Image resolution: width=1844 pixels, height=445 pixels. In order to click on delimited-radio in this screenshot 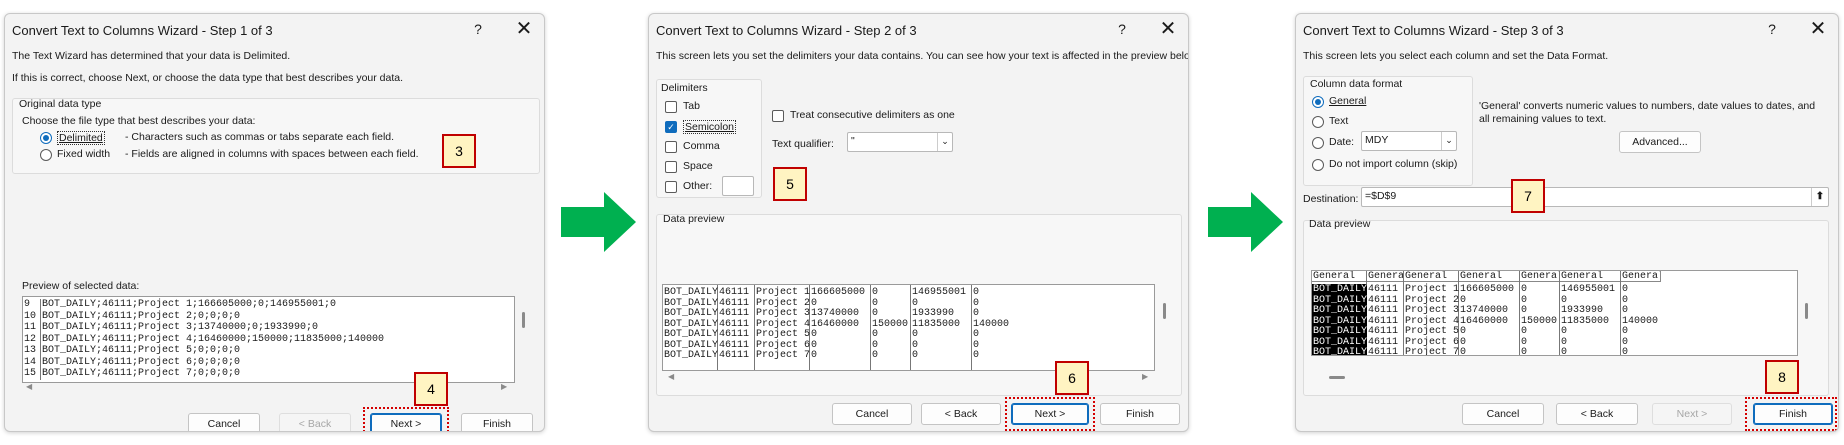, I will do `click(46, 138)`.